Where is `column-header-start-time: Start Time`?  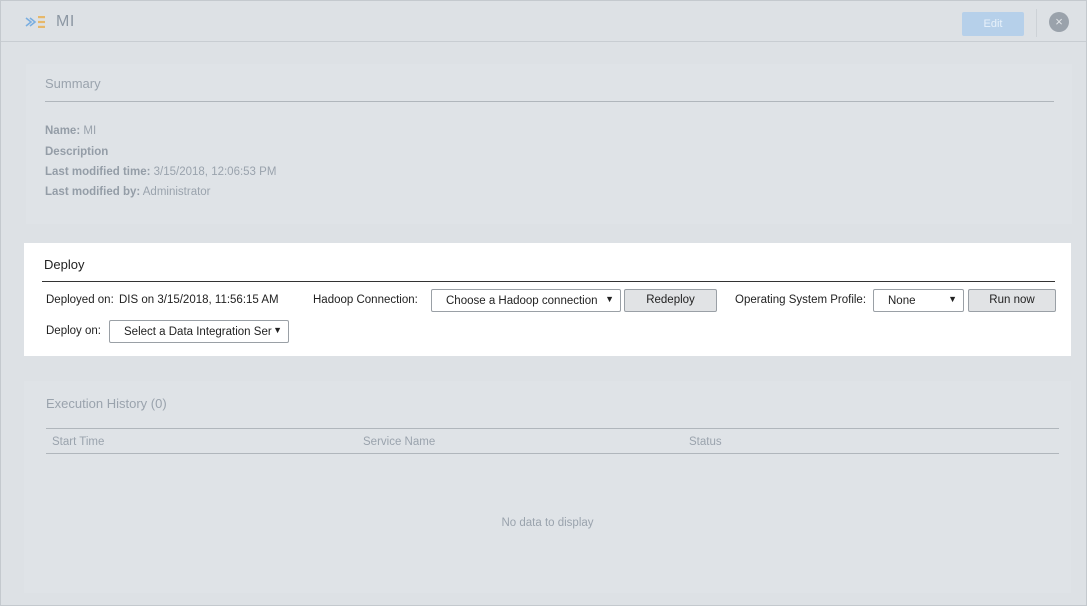
column-header-start-time: Start Time is located at coordinates (78, 442).